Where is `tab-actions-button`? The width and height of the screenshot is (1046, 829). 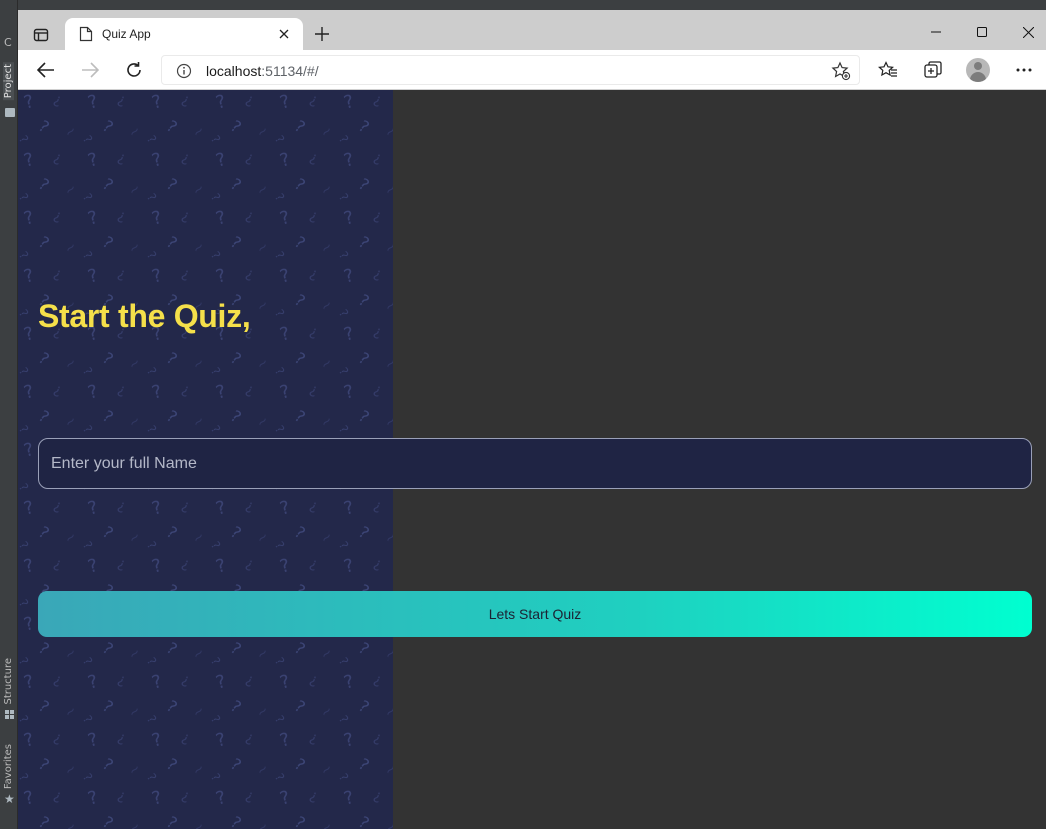
tab-actions-button is located at coordinates (41, 35).